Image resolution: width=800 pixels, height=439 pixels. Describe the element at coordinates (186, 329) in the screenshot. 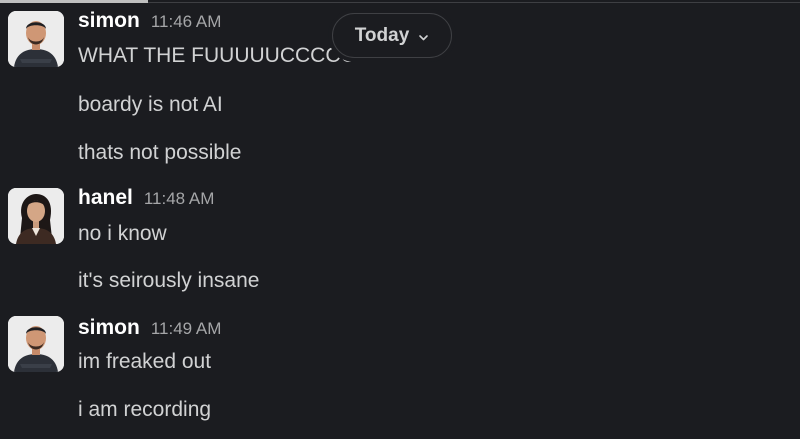

I see `timestamp: 11:49 AM` at that location.